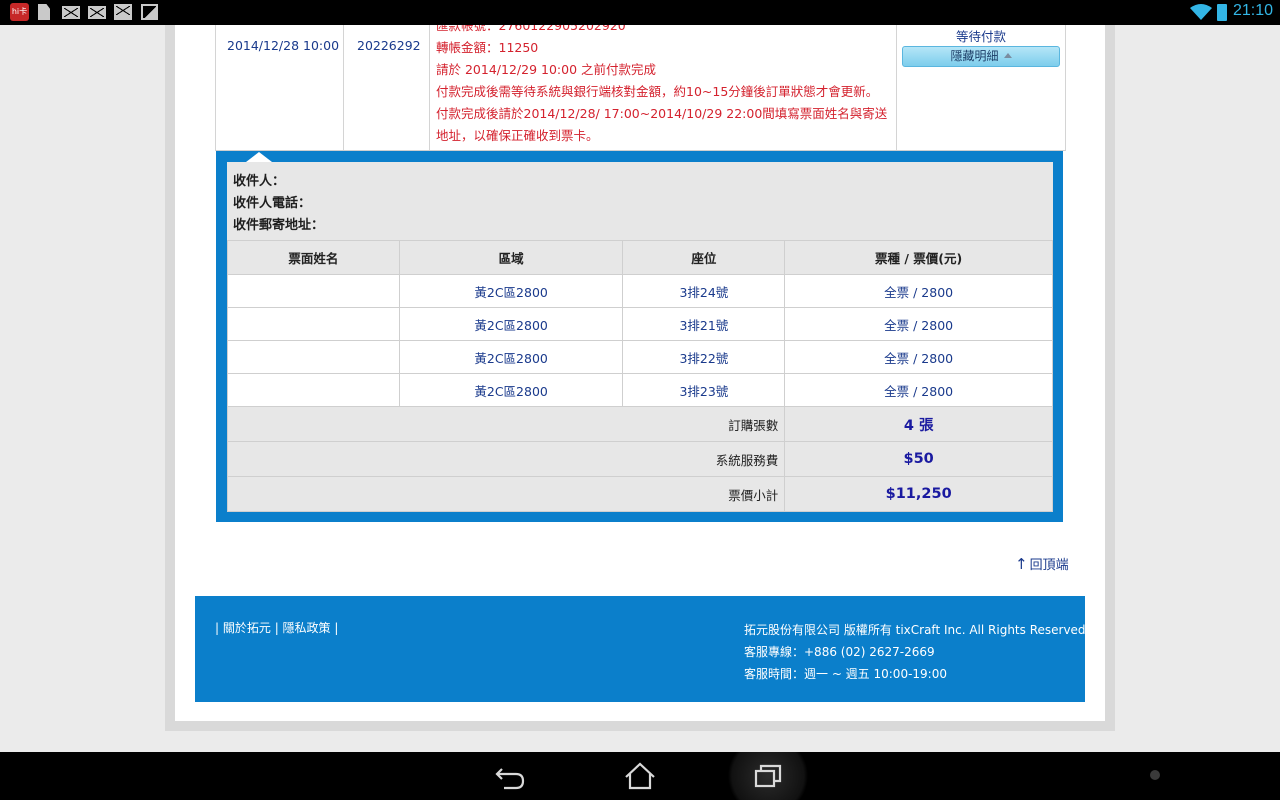 The image size is (1280, 800). I want to click on column-header-seat: 座位, so click(704, 257).